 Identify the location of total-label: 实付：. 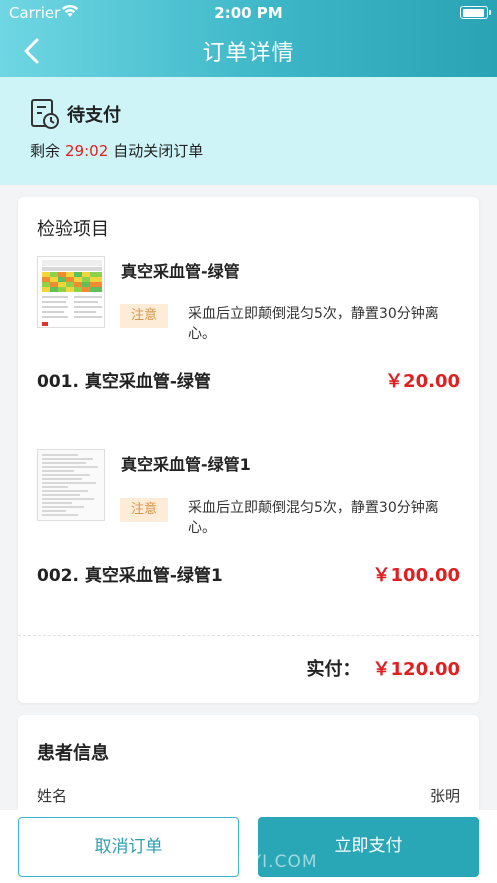
(333, 669).